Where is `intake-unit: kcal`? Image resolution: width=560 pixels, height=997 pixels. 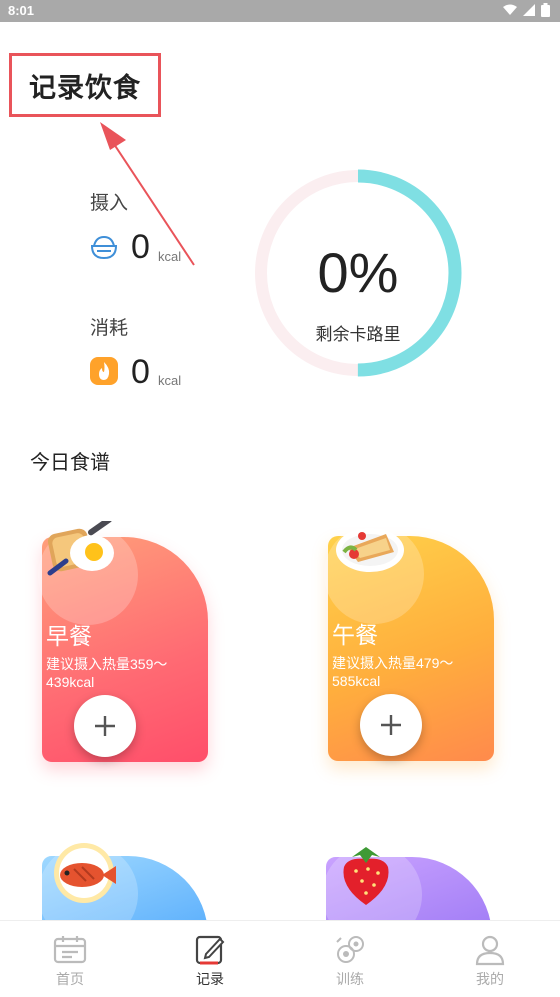 intake-unit: kcal is located at coordinates (170, 256).